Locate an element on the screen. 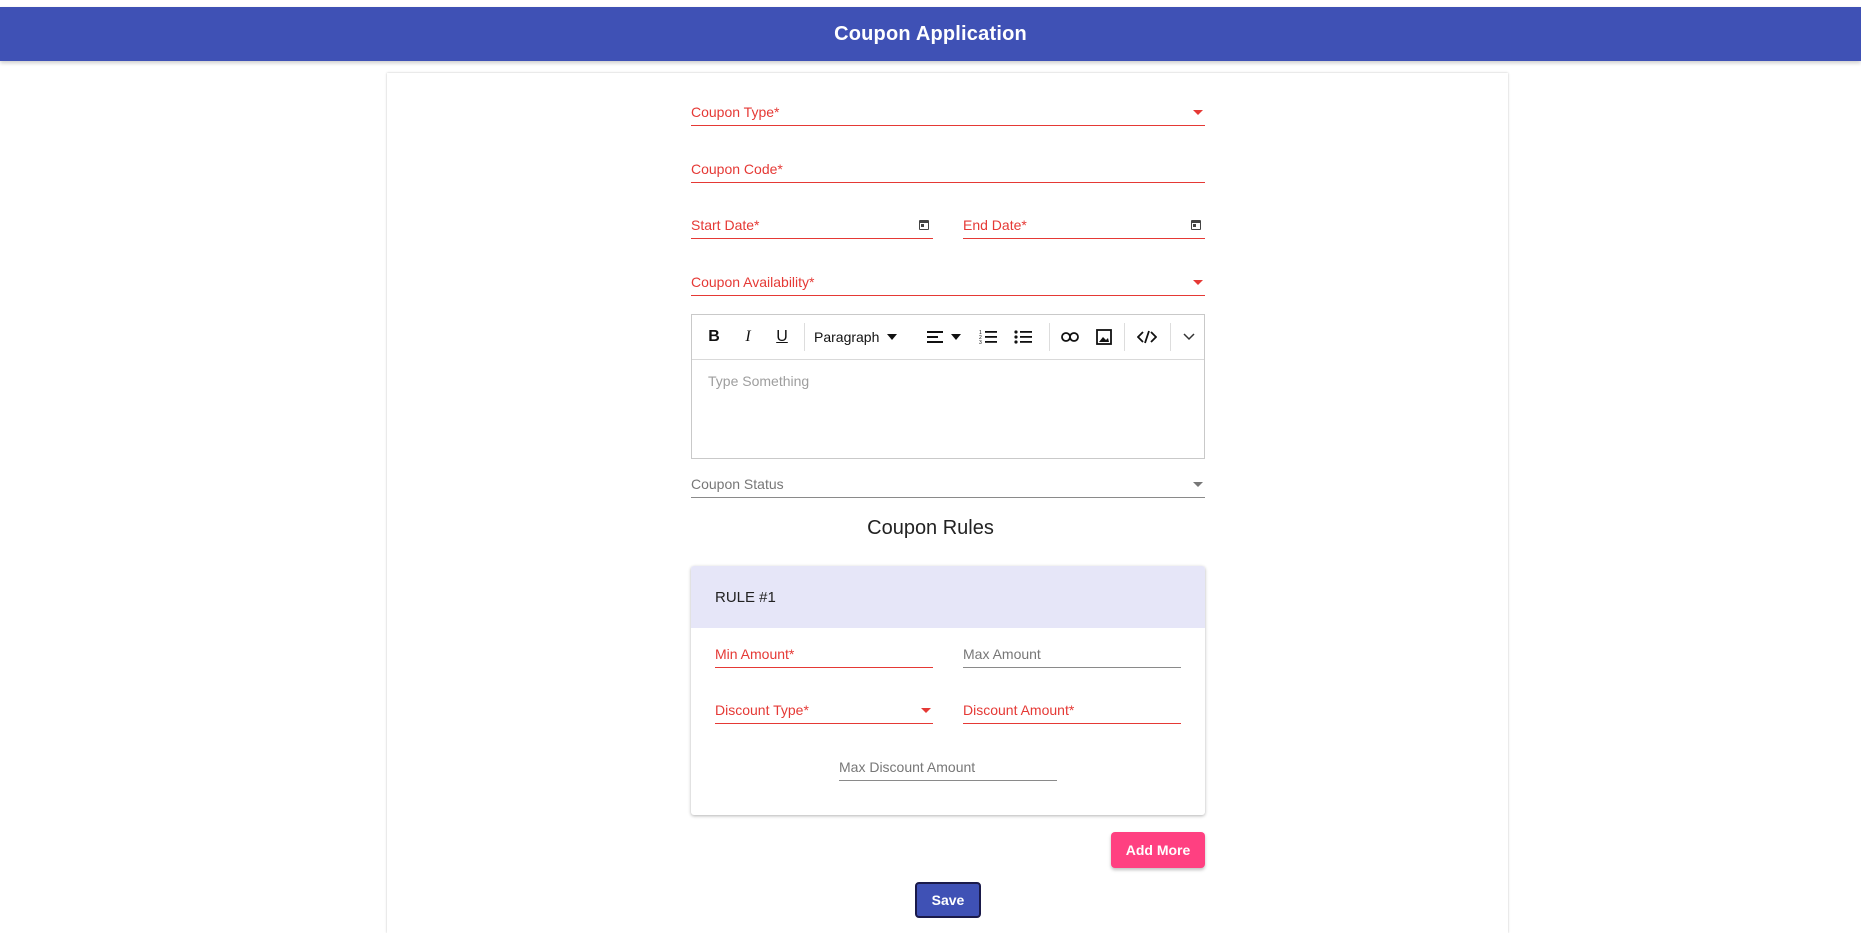 The width and height of the screenshot is (1861, 933). coupon-type-select: Coupon Type* is located at coordinates (948, 115).